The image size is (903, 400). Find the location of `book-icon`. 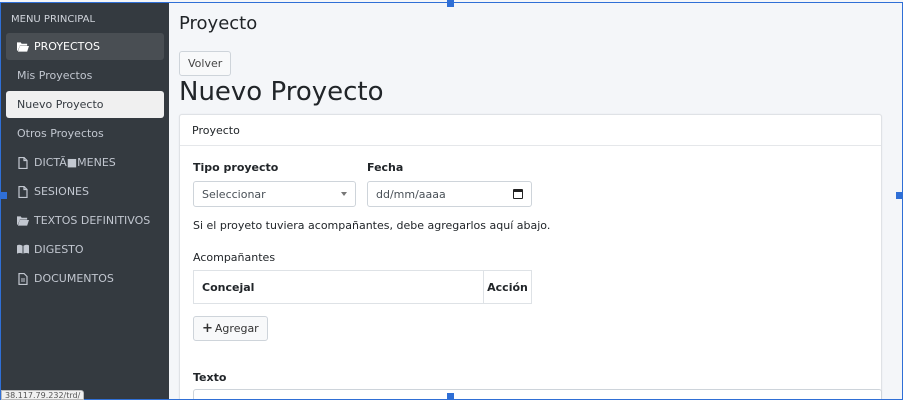

book-icon is located at coordinates (23, 250).